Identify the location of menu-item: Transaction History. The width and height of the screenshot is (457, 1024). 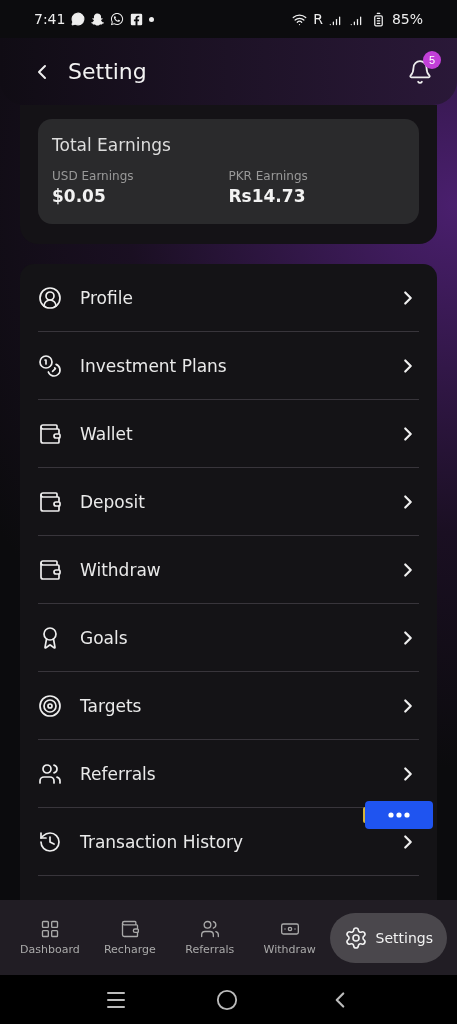
(162, 841).